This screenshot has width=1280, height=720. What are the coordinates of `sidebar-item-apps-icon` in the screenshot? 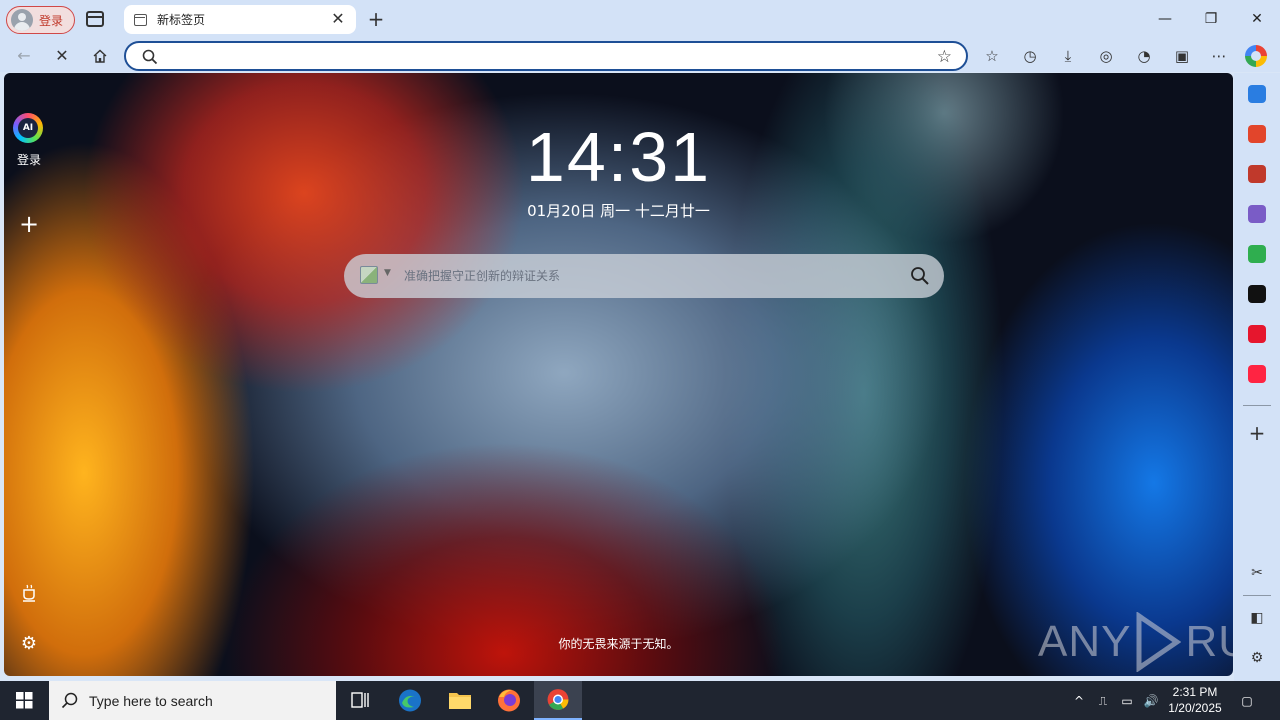 It's located at (1257, 254).